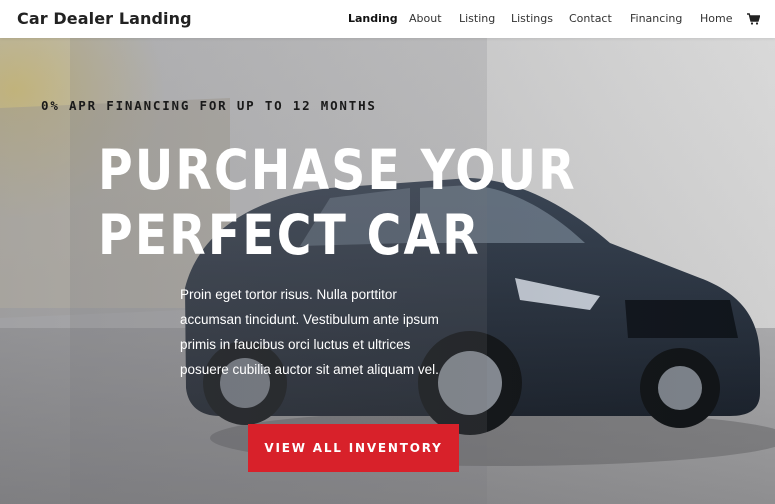 Image resolution: width=775 pixels, height=504 pixels. Describe the element at coordinates (209, 105) in the screenshot. I see `promo-tagline: 0% APR FINANCING FOR UP TO 12 MONTHS` at that location.